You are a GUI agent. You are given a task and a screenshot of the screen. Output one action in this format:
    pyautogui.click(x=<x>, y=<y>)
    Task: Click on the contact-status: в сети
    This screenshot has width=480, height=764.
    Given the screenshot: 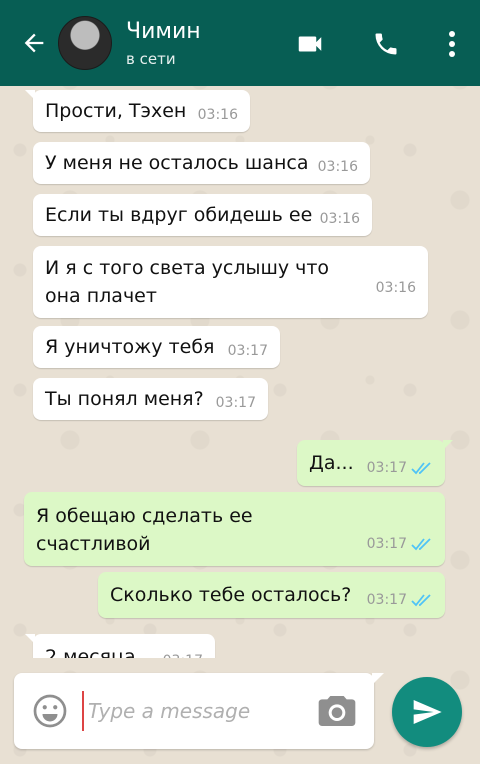 What is the action you would take?
    pyautogui.click(x=151, y=59)
    